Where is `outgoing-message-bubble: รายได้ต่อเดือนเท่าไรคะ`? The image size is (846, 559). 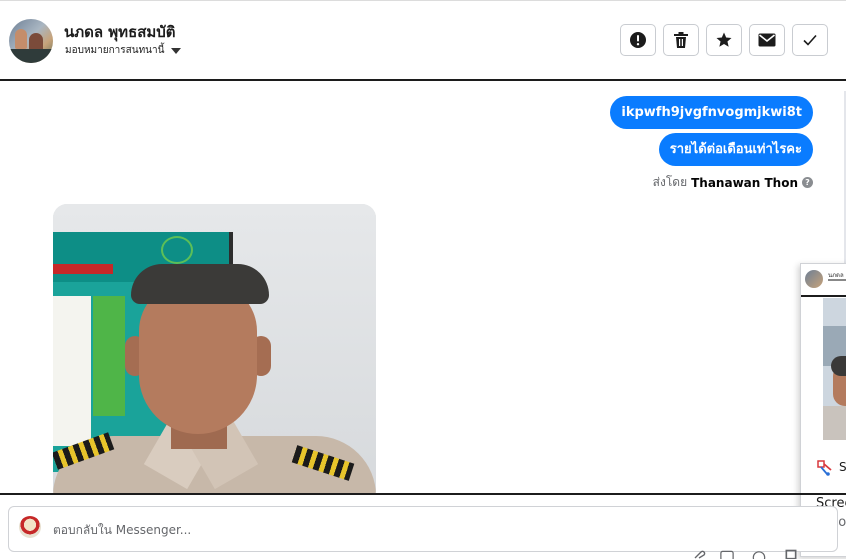 outgoing-message-bubble: รายได้ต่อเดือนเท่าไรคะ is located at coordinates (735, 149).